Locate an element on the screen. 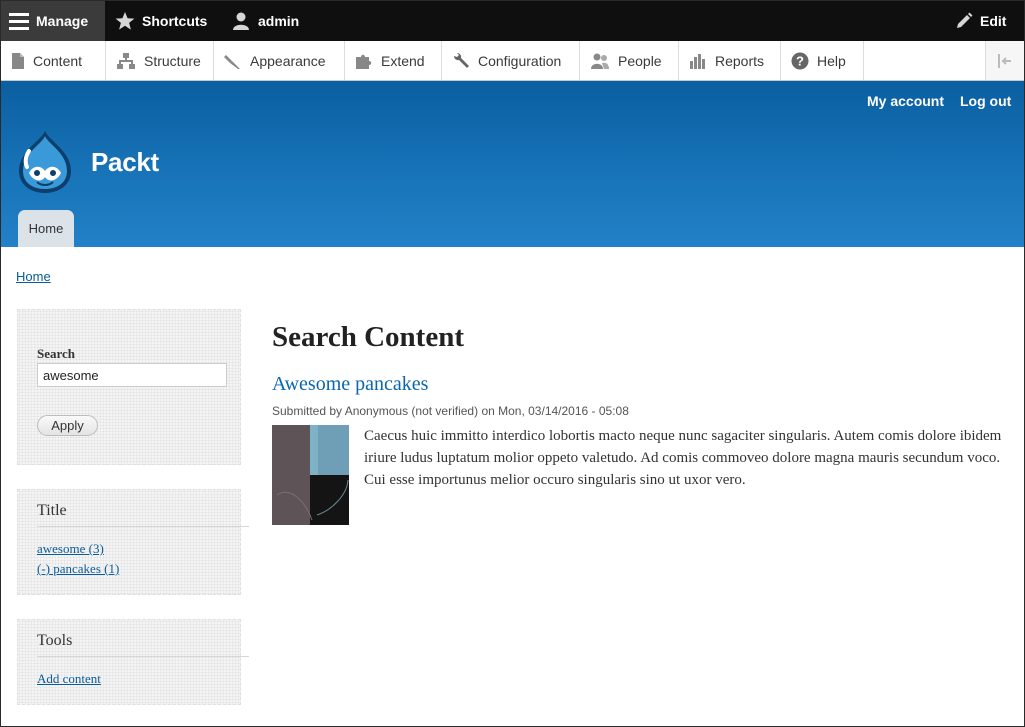 This screenshot has width=1025, height=727. site-name: Packt is located at coordinates (125, 162).